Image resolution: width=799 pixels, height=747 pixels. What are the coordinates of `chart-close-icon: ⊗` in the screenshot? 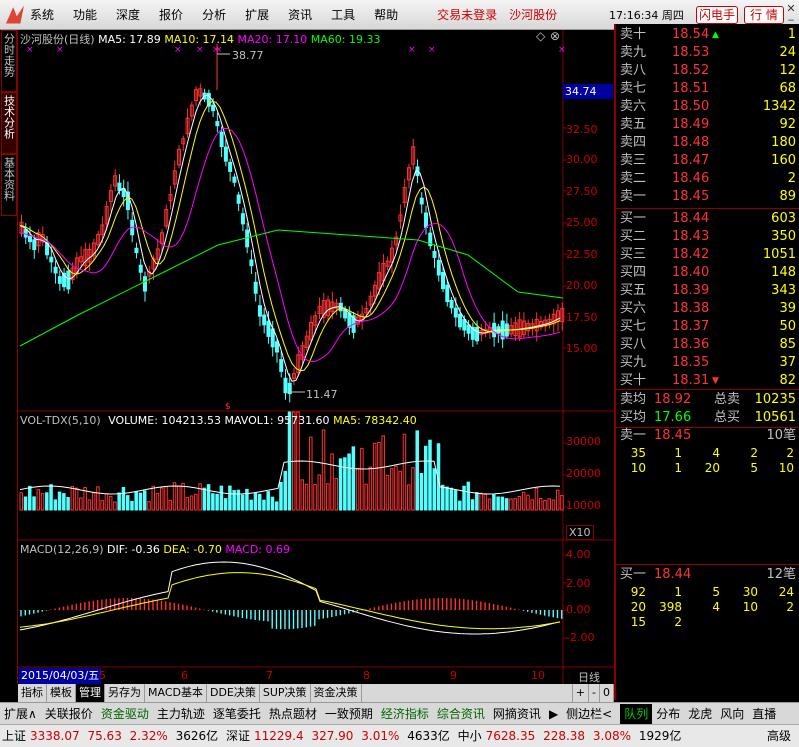 It's located at (555, 36).